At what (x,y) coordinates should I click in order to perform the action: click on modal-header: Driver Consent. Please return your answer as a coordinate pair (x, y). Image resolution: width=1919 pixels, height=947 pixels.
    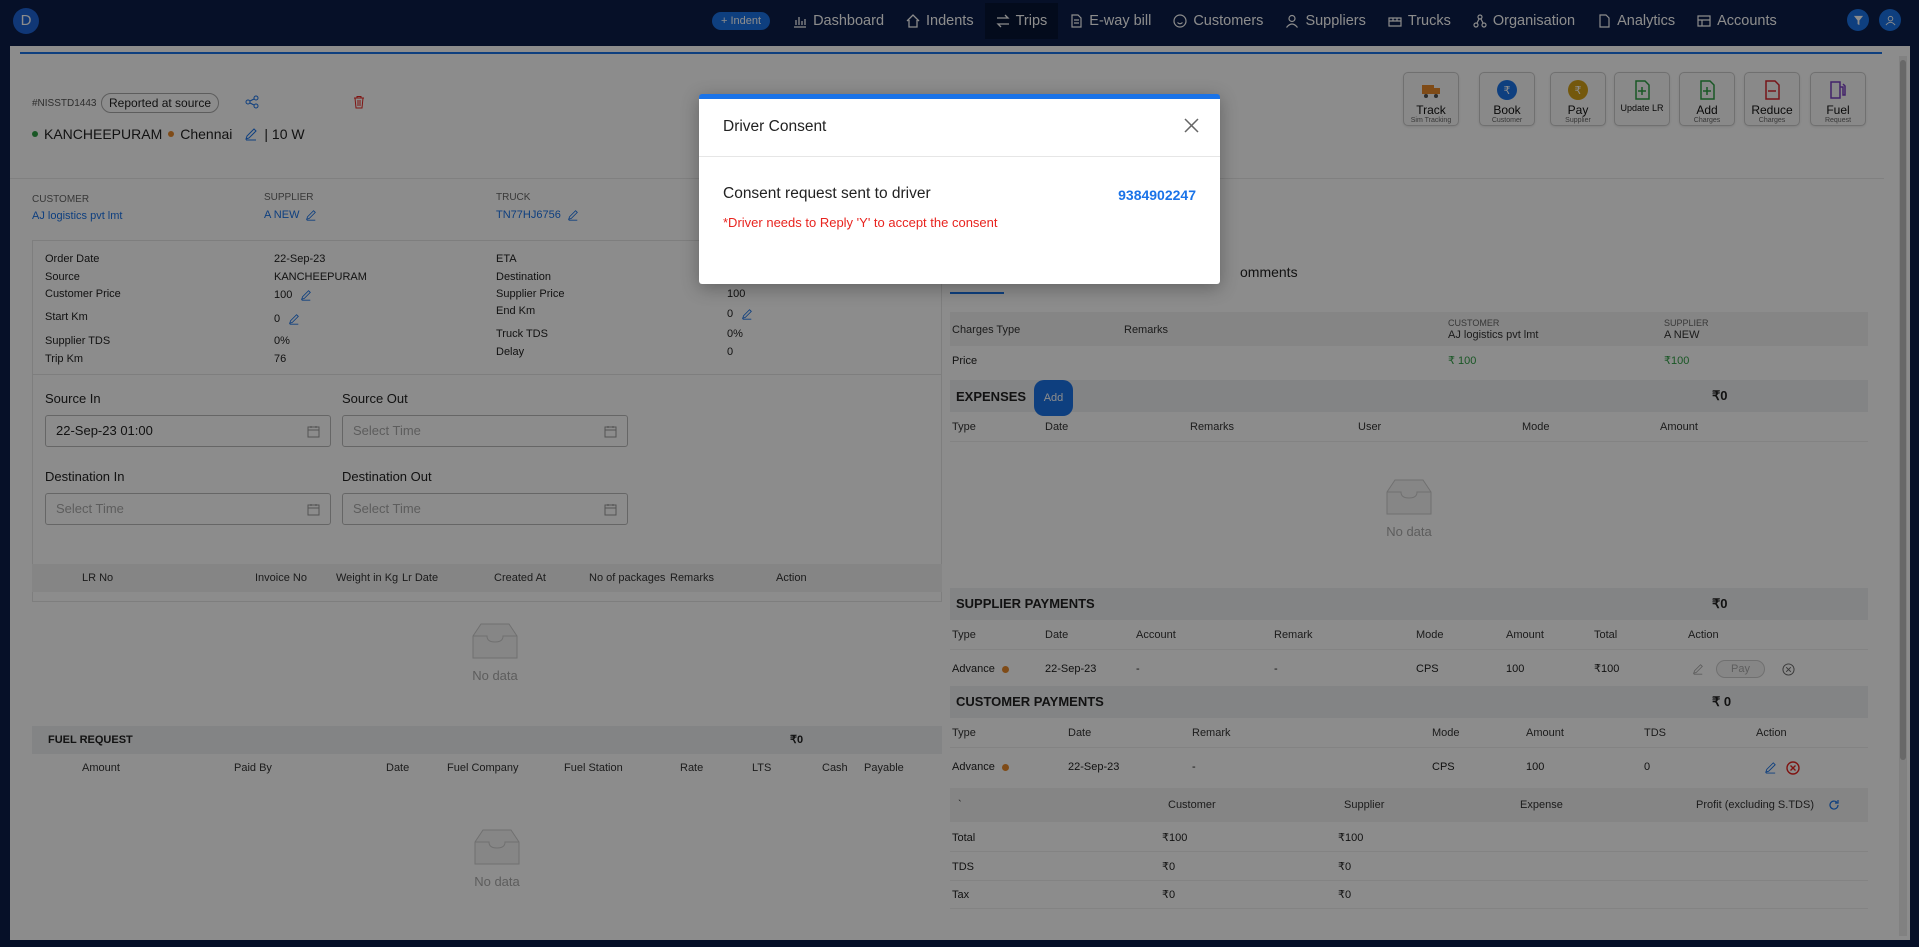
    Looking at the image, I should click on (959, 128).